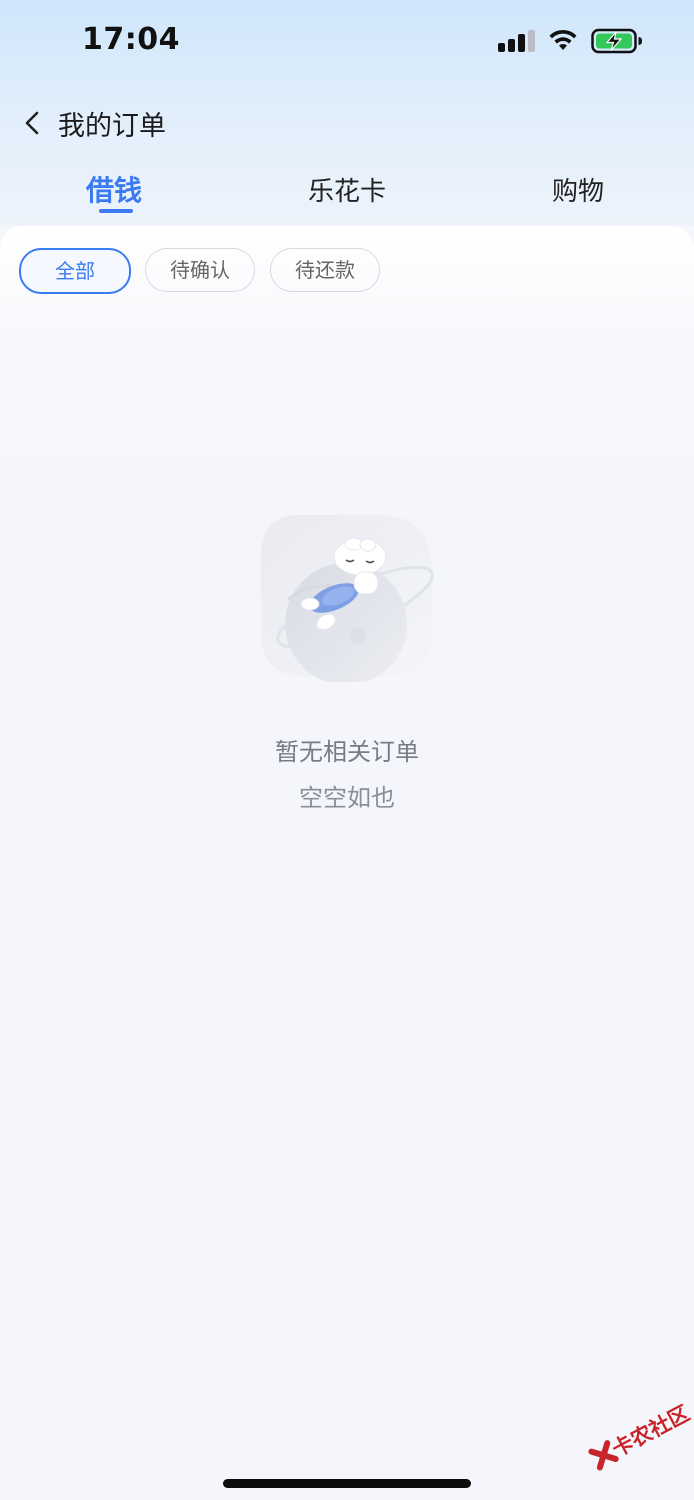 The image size is (694, 1500). Describe the element at coordinates (347, 752) in the screenshot. I see `empty-state-title: 暂无相关订单` at that location.